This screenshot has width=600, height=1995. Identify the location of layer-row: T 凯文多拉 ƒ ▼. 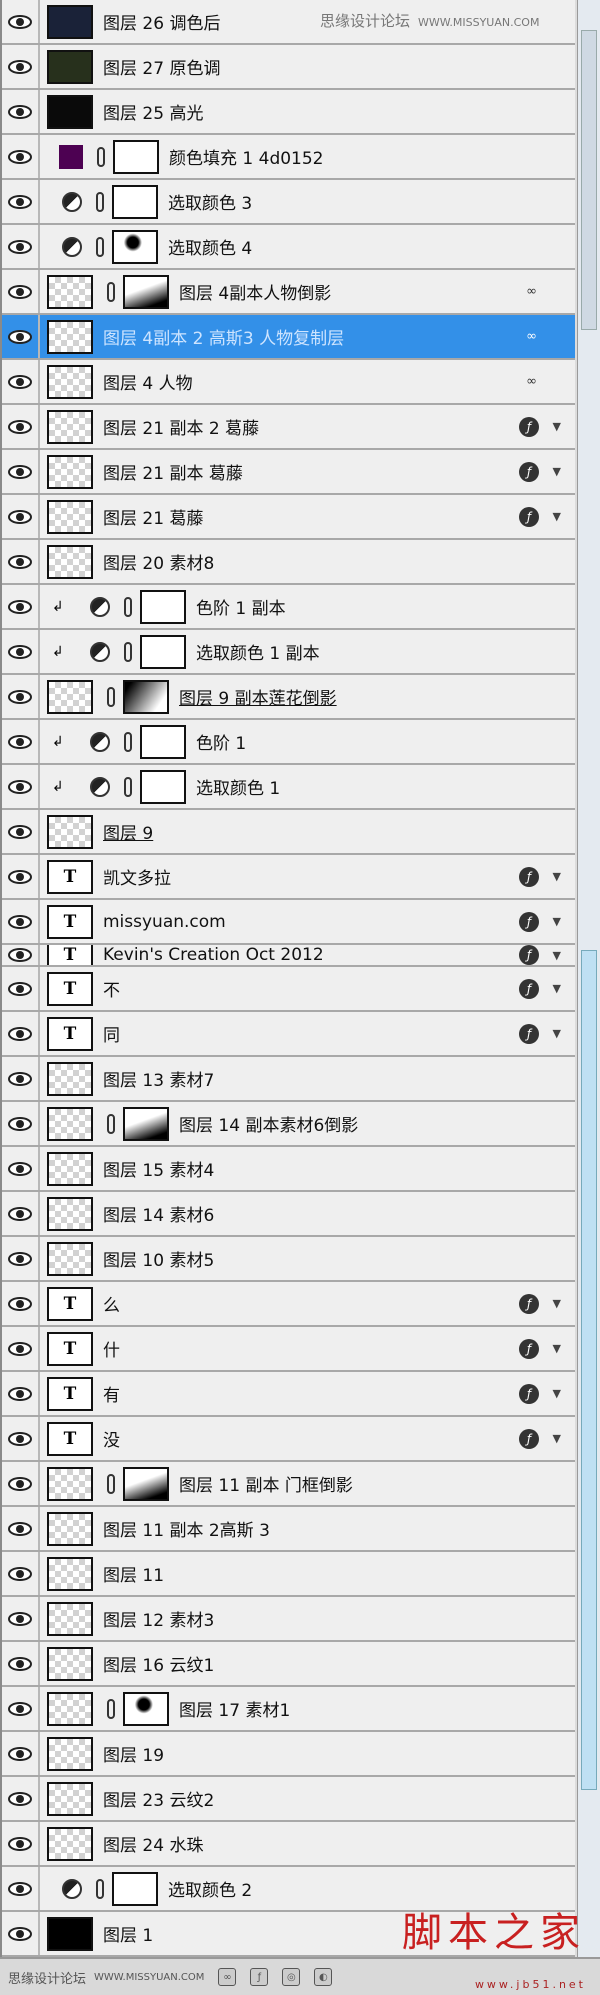
(288, 877).